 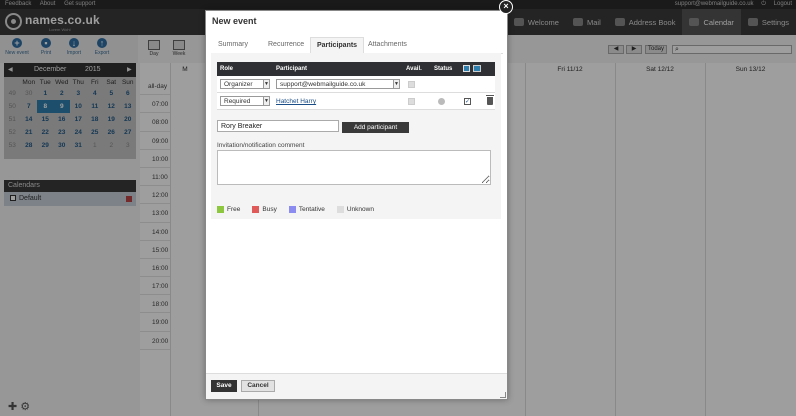 I want to click on role-select: Organizer ▼, so click(x=245, y=84).